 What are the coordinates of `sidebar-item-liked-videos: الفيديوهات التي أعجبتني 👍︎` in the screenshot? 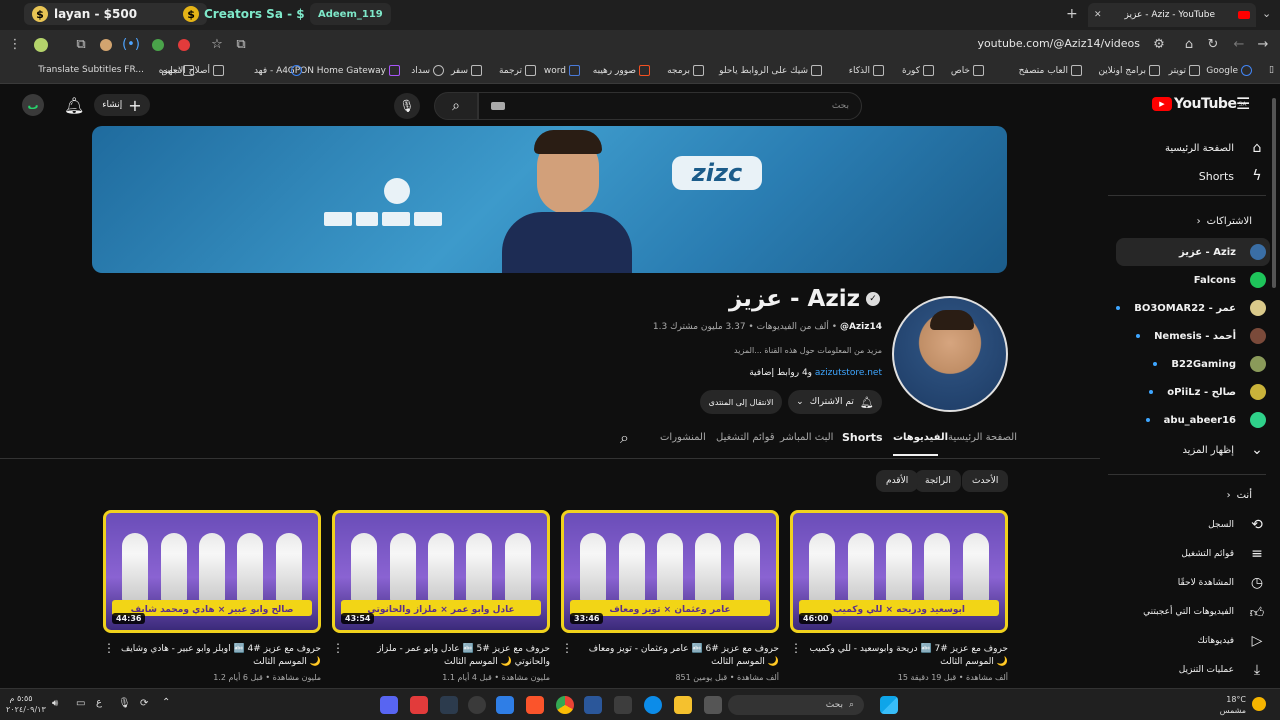 It's located at (1191, 612).